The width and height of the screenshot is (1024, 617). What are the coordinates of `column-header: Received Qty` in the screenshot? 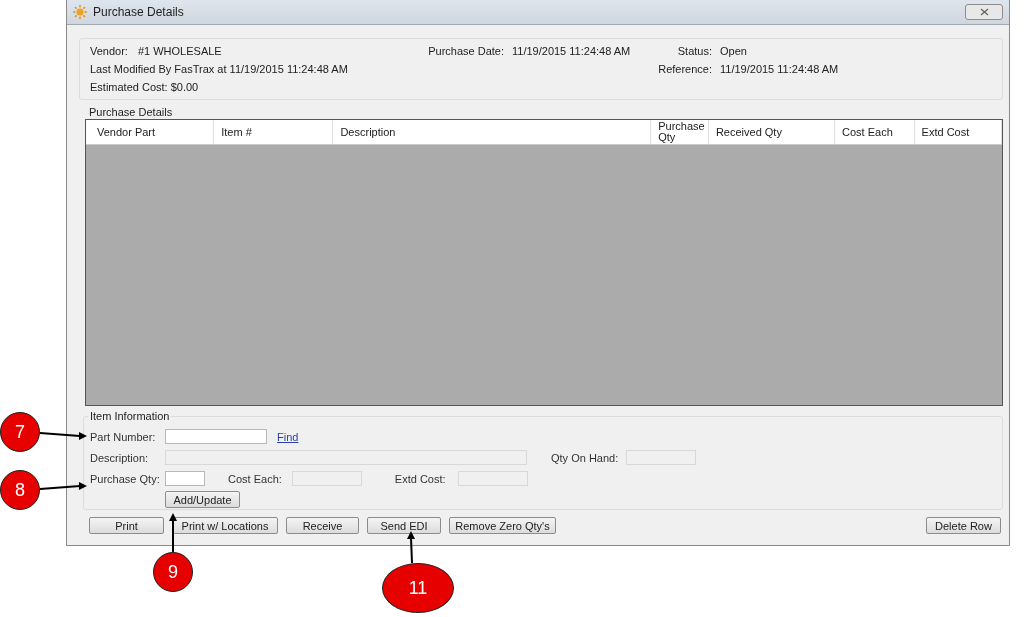 It's located at (772, 132).